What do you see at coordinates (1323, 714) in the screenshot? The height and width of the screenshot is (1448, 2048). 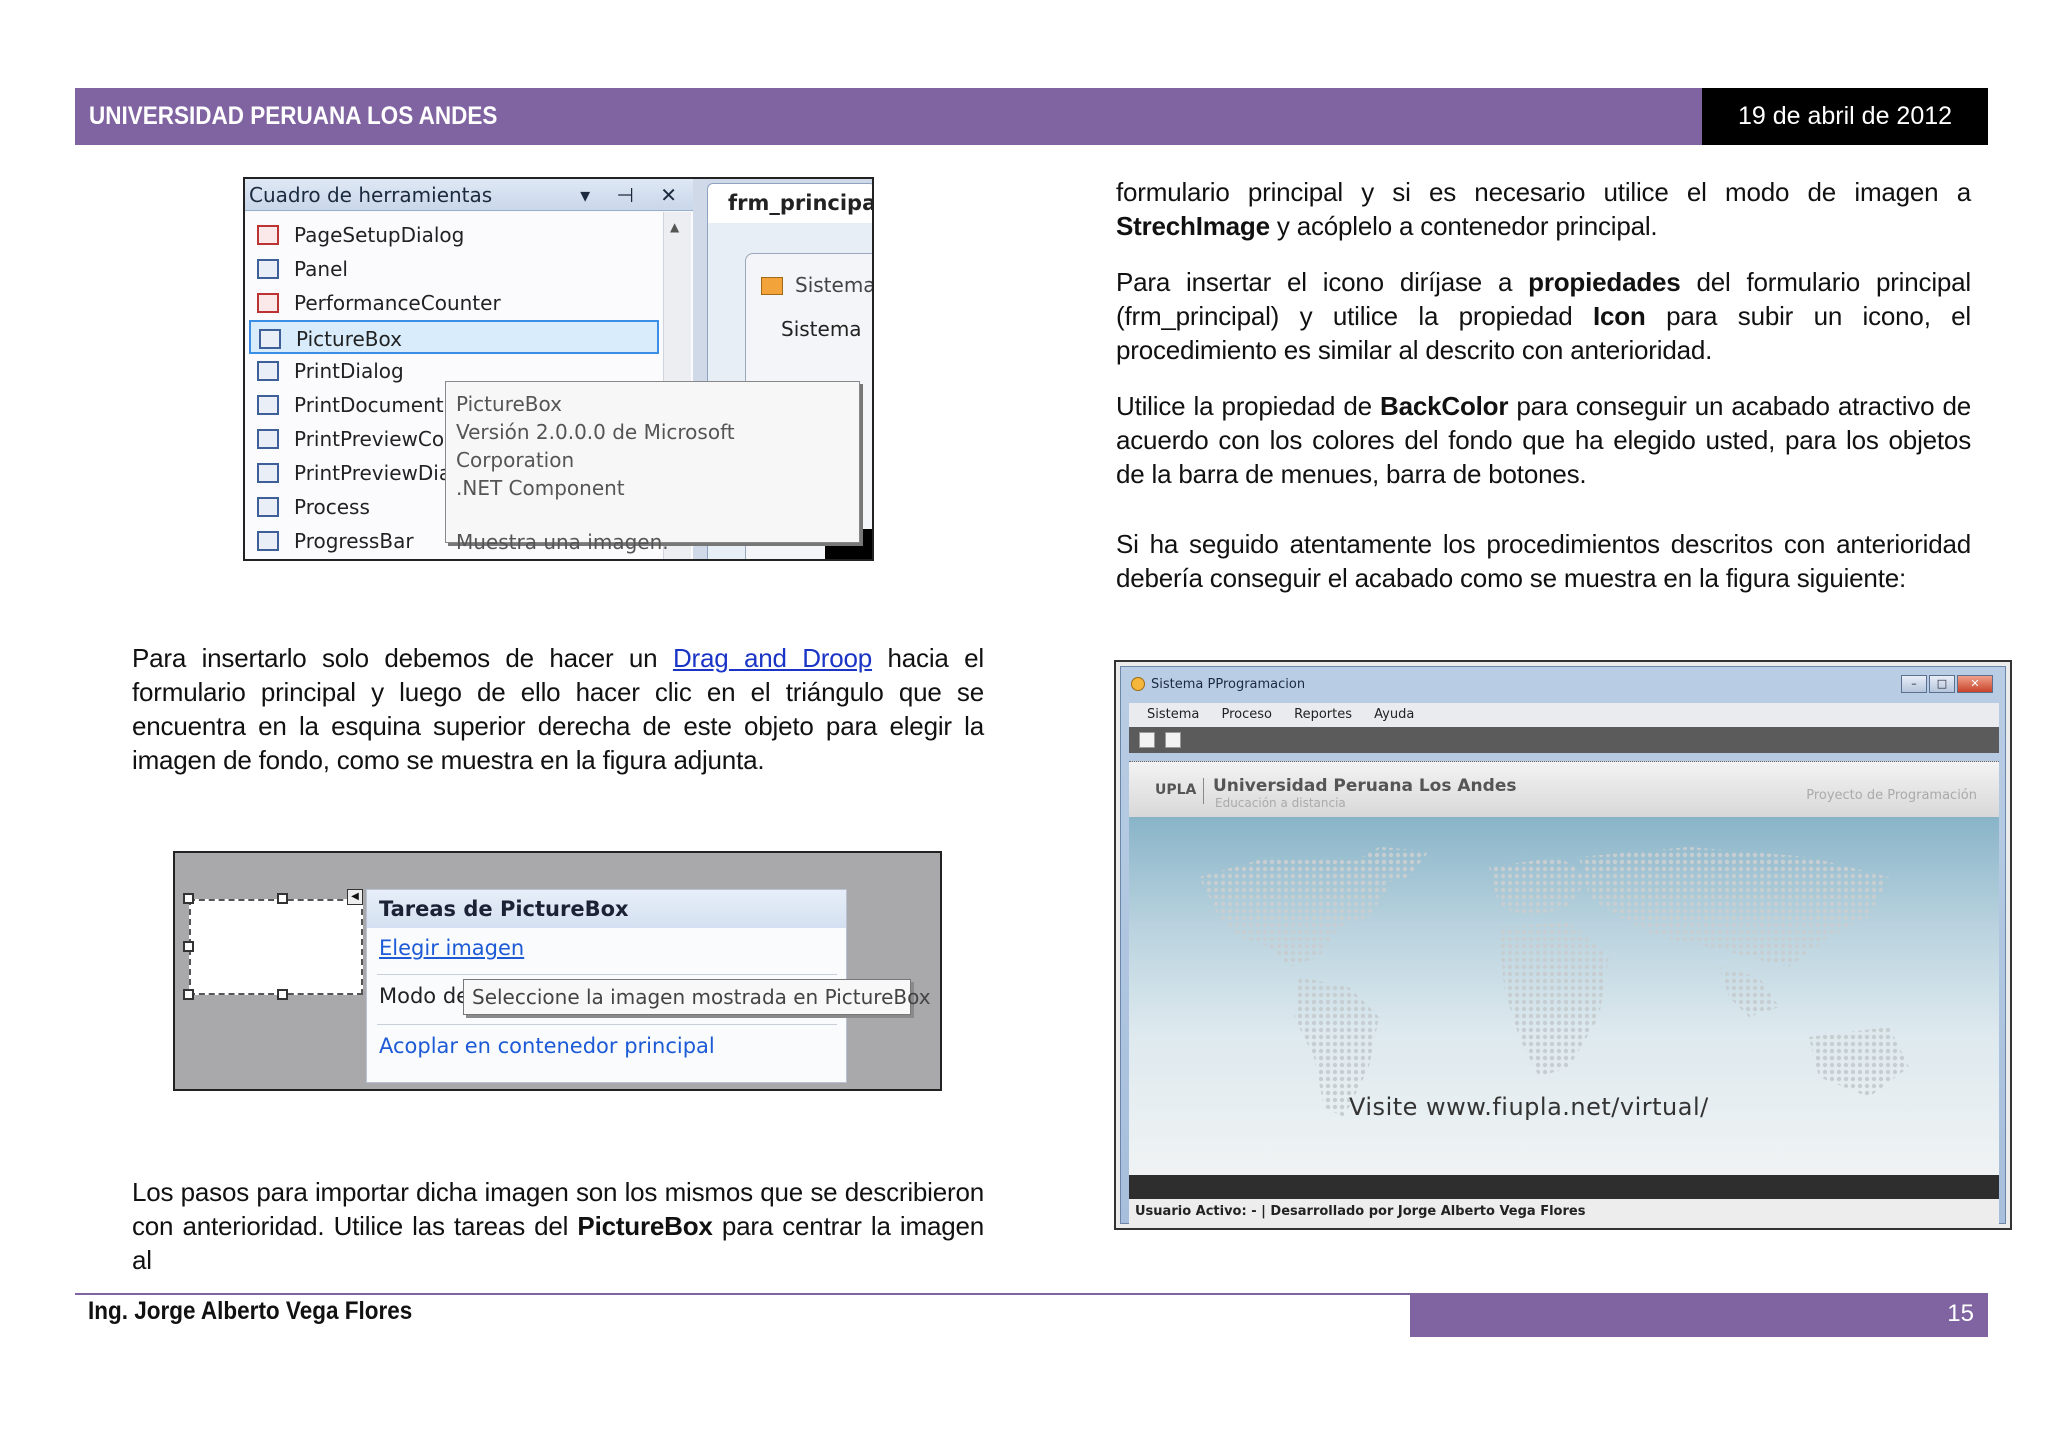 I see `menu-reportes: Reportes` at bounding box center [1323, 714].